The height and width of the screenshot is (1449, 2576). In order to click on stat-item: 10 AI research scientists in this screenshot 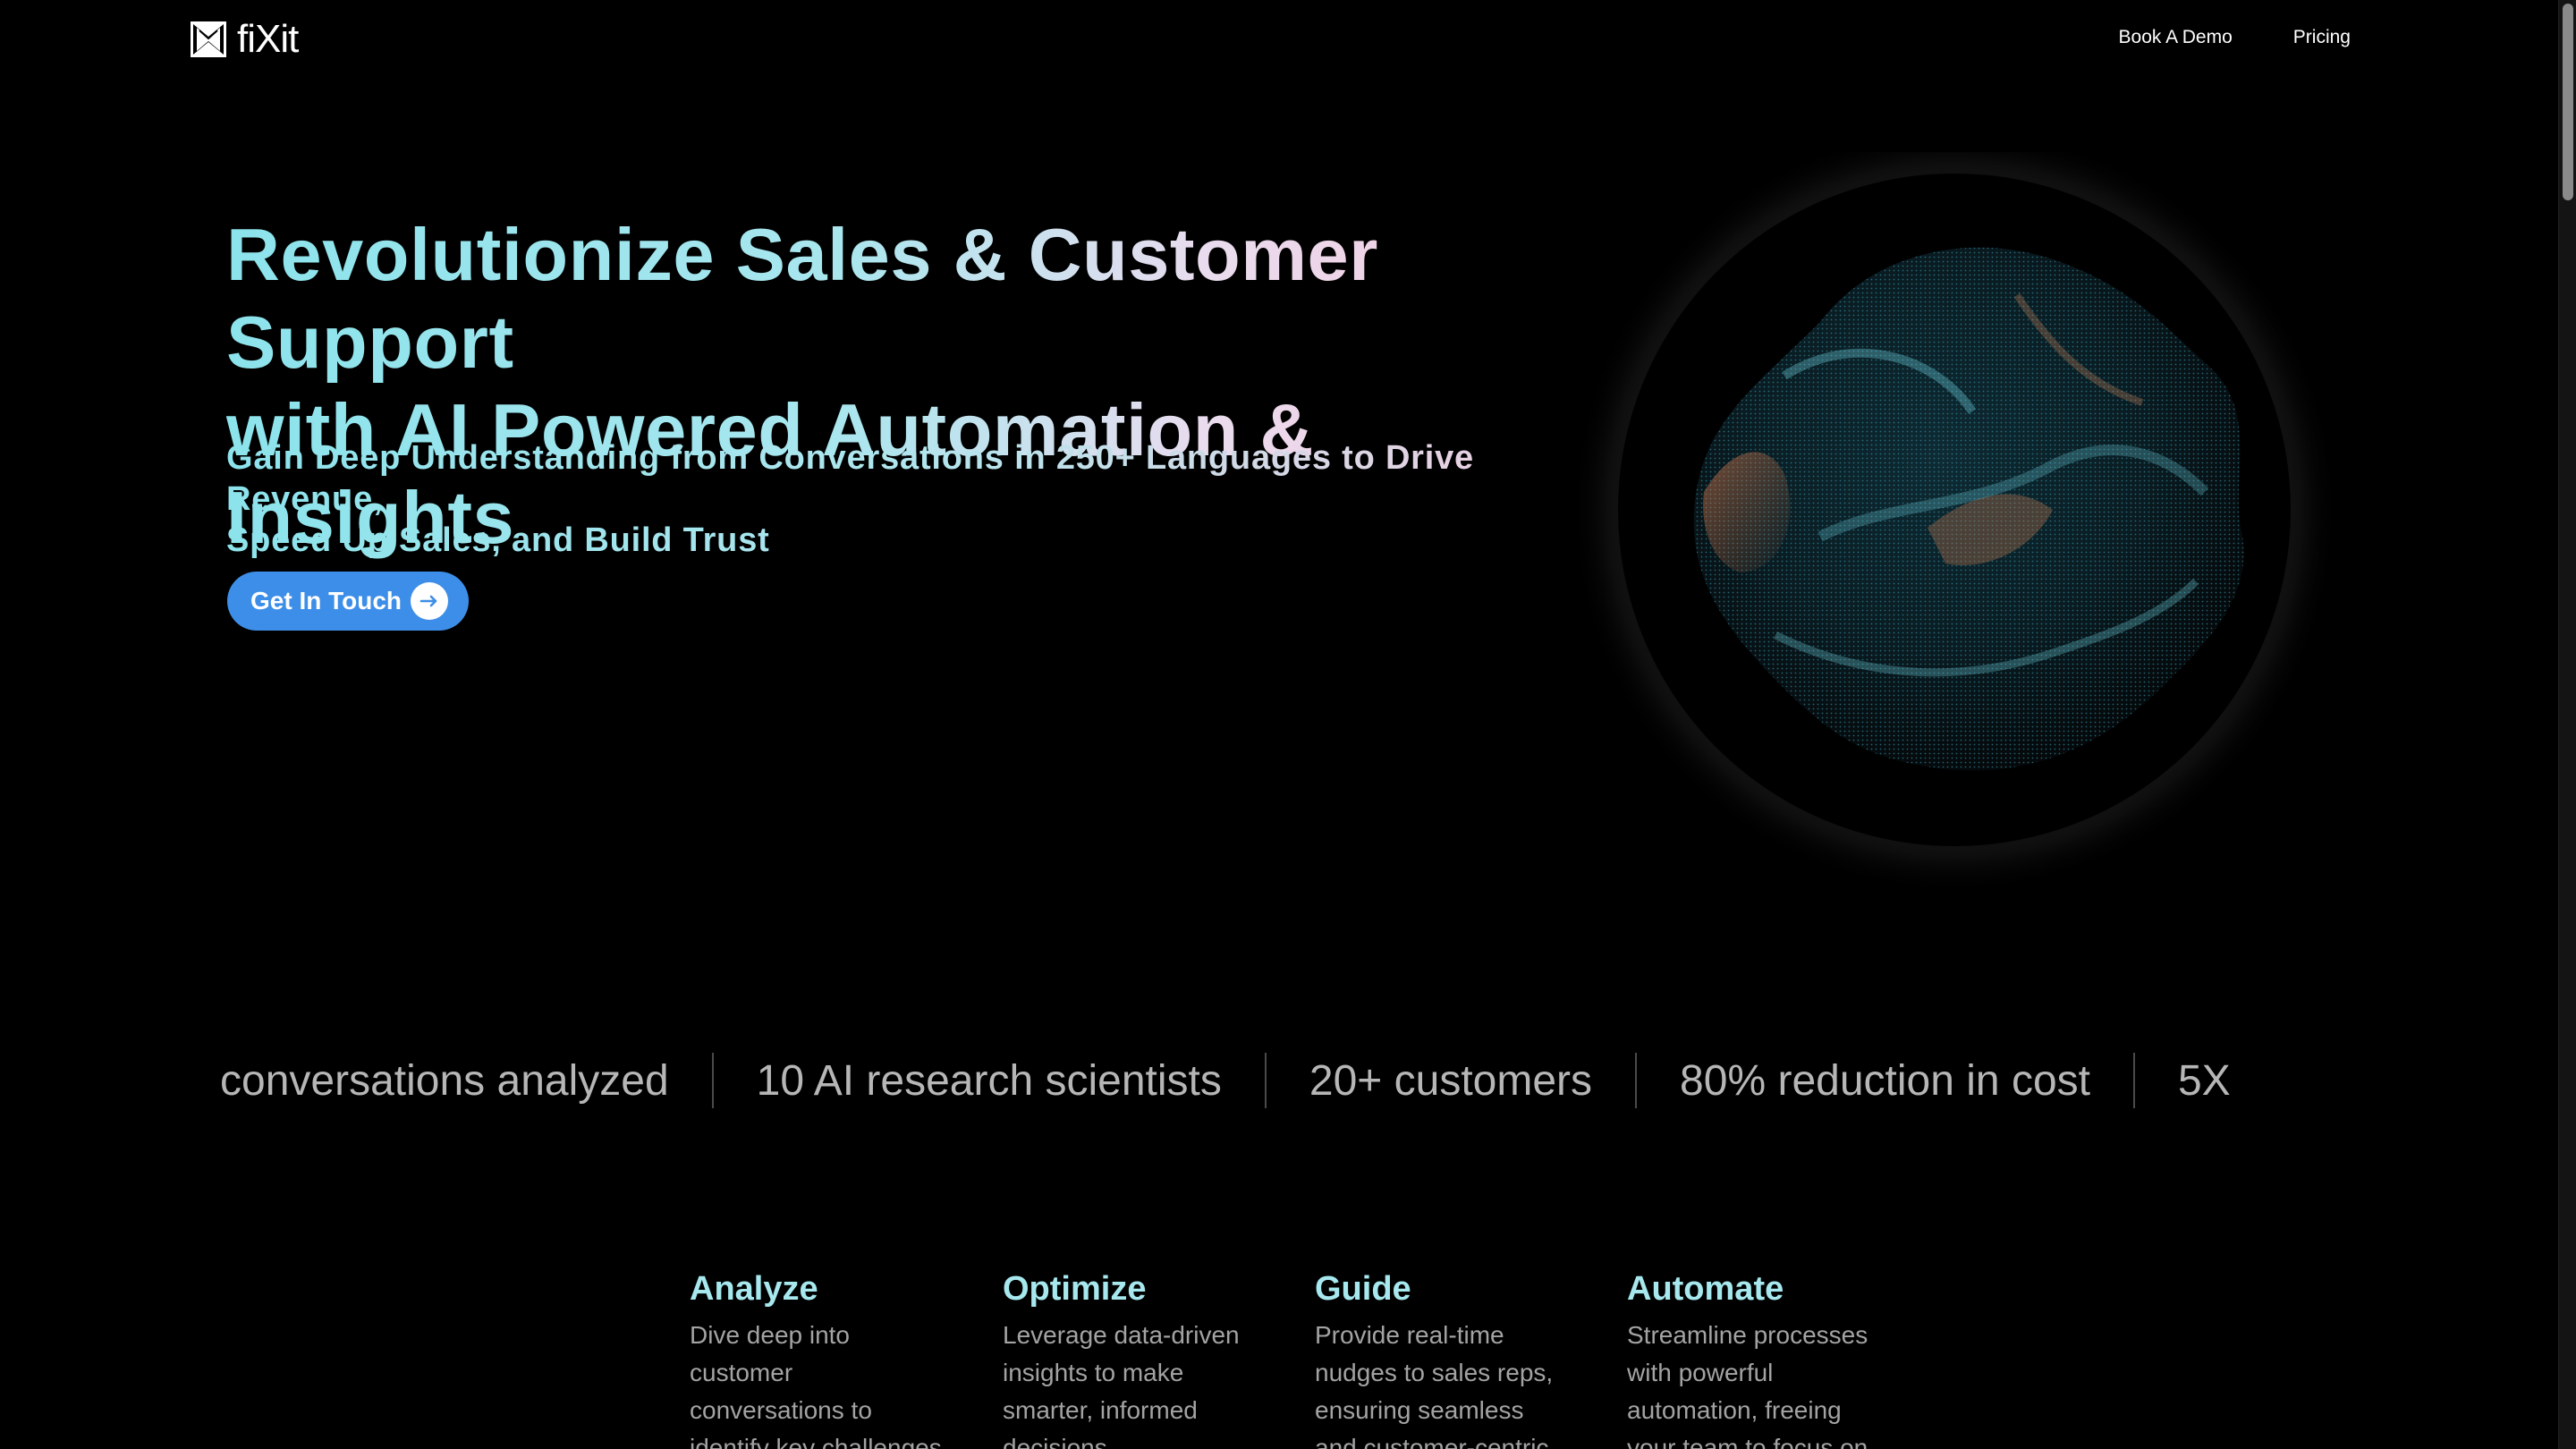, I will do `click(989, 1080)`.